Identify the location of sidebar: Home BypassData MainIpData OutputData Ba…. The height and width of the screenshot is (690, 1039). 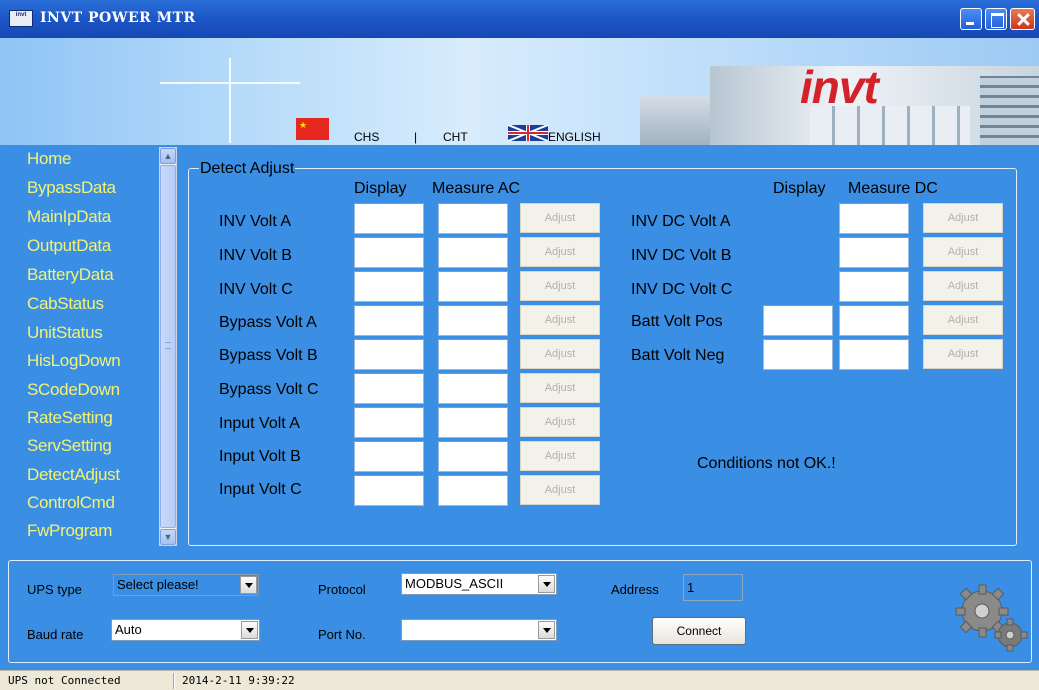
(90, 346).